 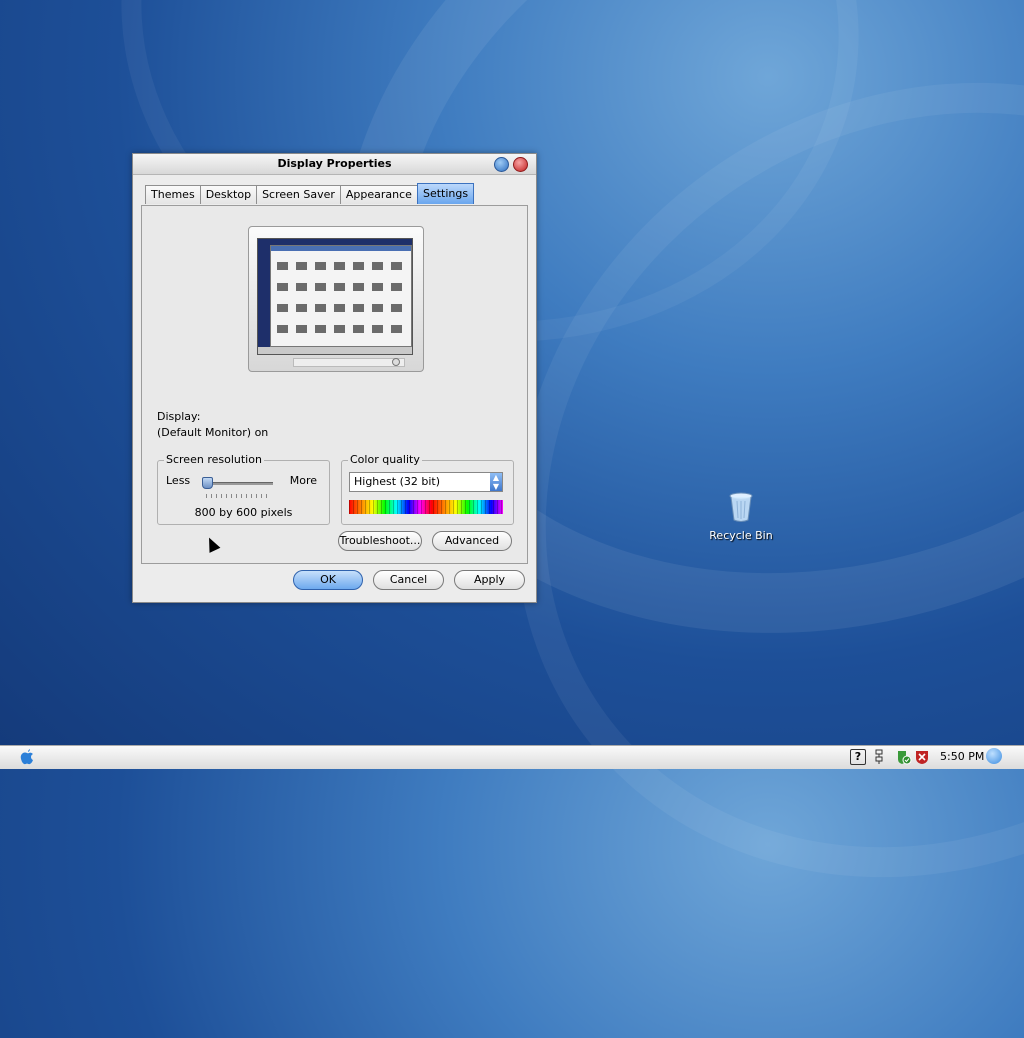 I want to click on help-icon: ?, so click(x=858, y=757).